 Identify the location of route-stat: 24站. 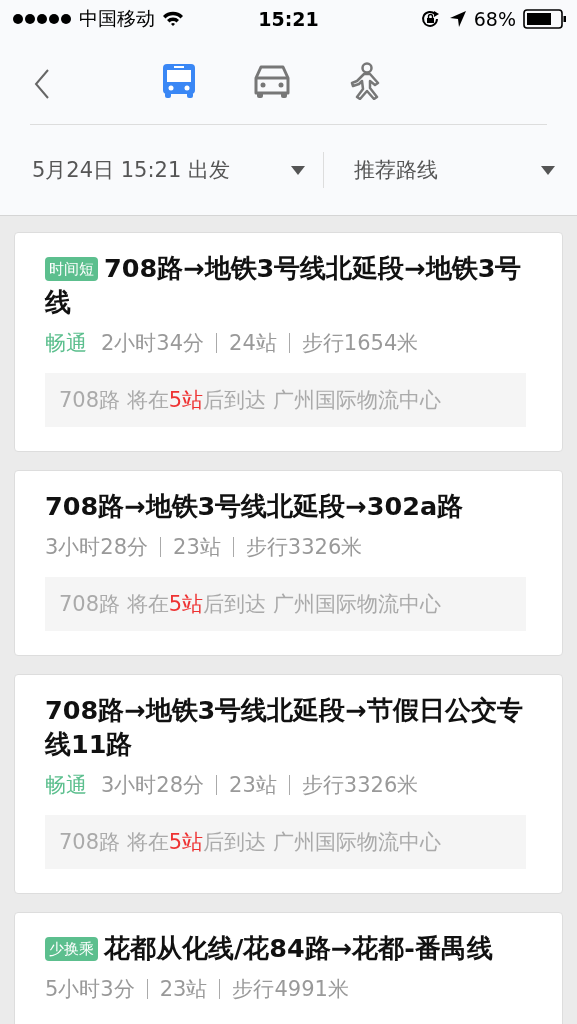
(252, 343).